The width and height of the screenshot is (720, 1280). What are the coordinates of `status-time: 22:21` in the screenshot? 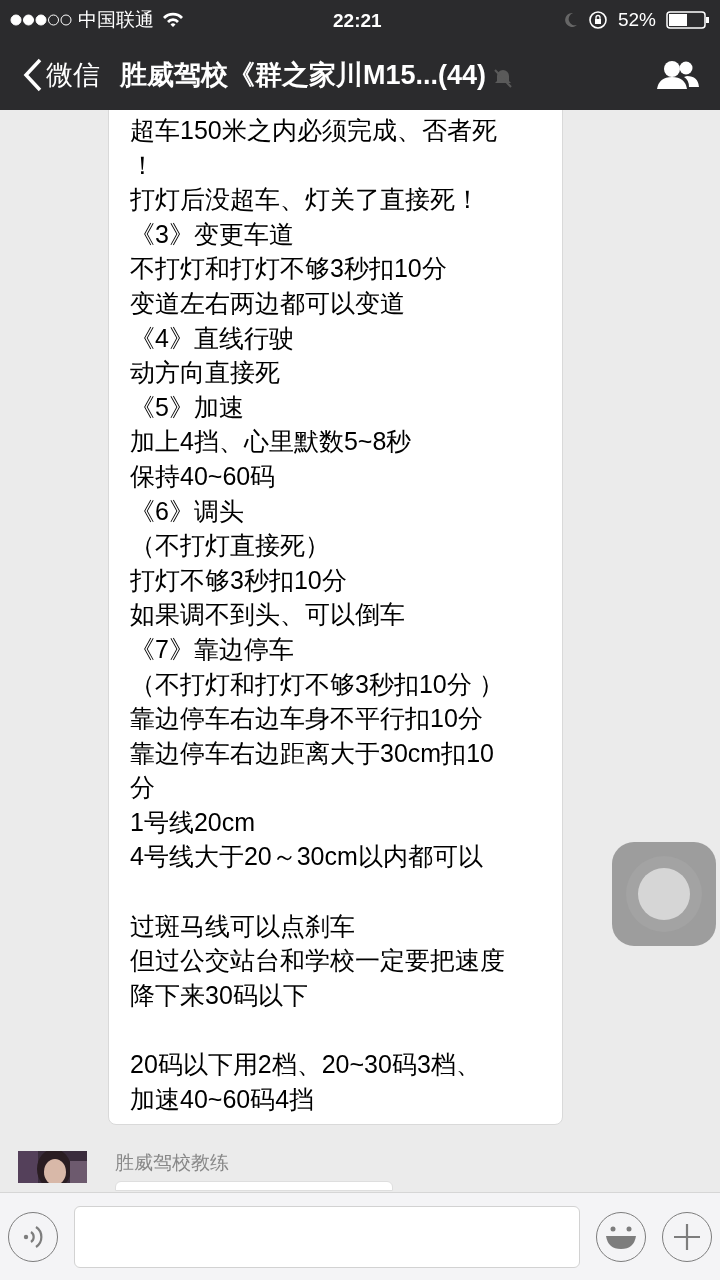 It's located at (357, 21).